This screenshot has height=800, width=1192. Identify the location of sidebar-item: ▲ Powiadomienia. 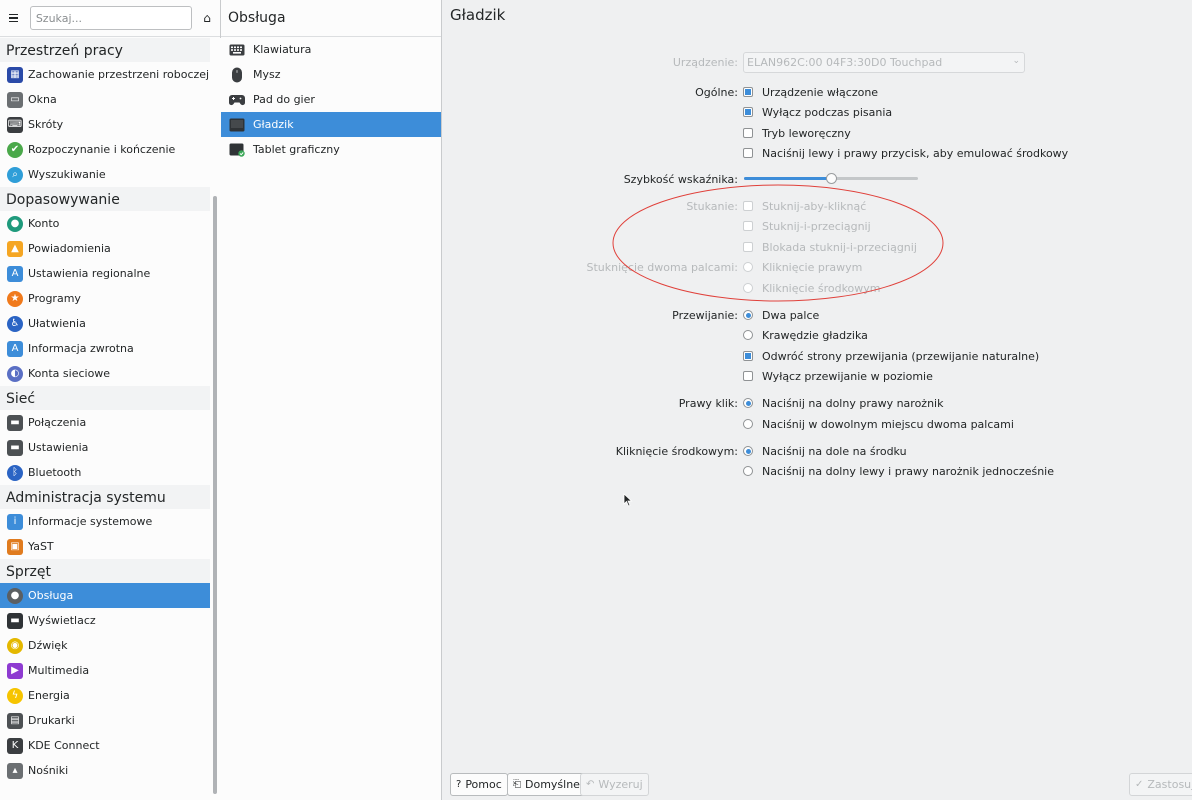
(105, 248).